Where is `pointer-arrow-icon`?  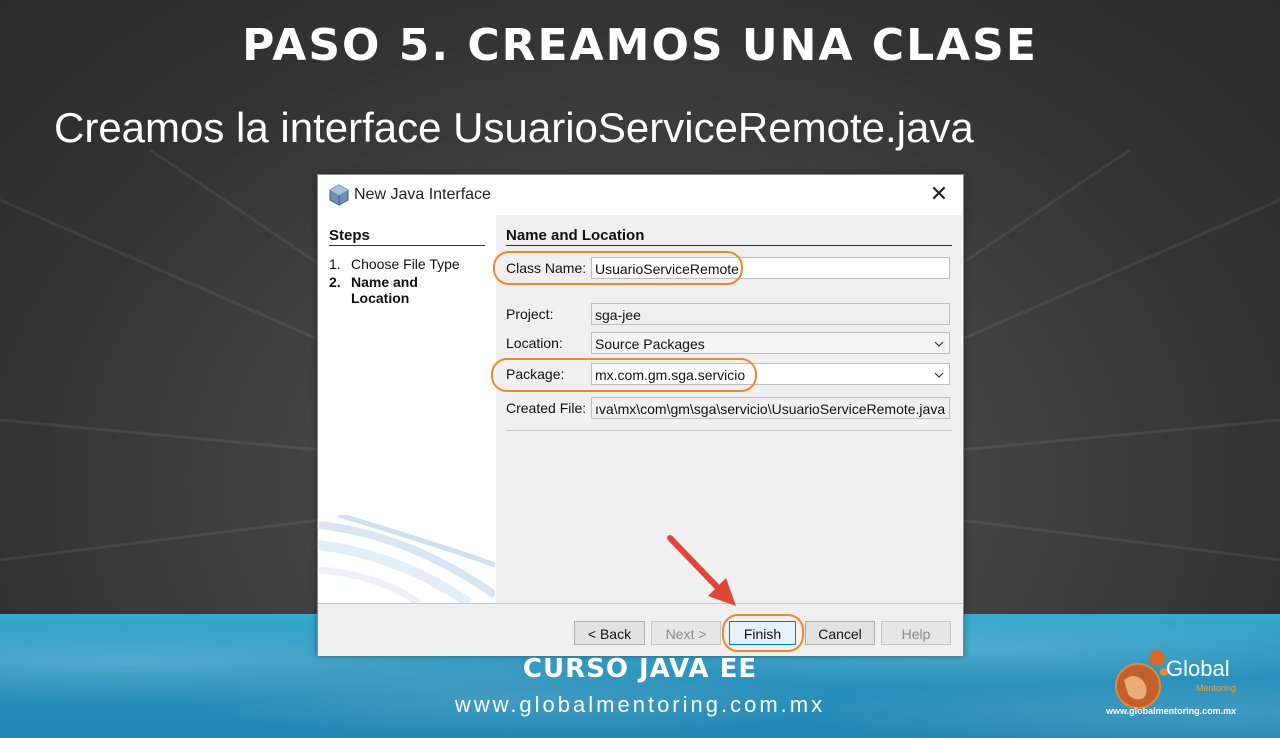
pointer-arrow-icon is located at coordinates (701, 570).